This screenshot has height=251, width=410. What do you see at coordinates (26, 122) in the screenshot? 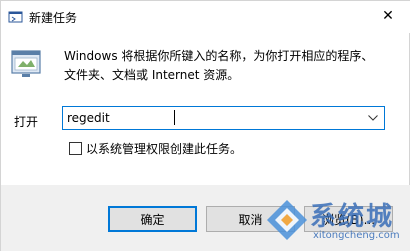
I see `open-label: 打开` at bounding box center [26, 122].